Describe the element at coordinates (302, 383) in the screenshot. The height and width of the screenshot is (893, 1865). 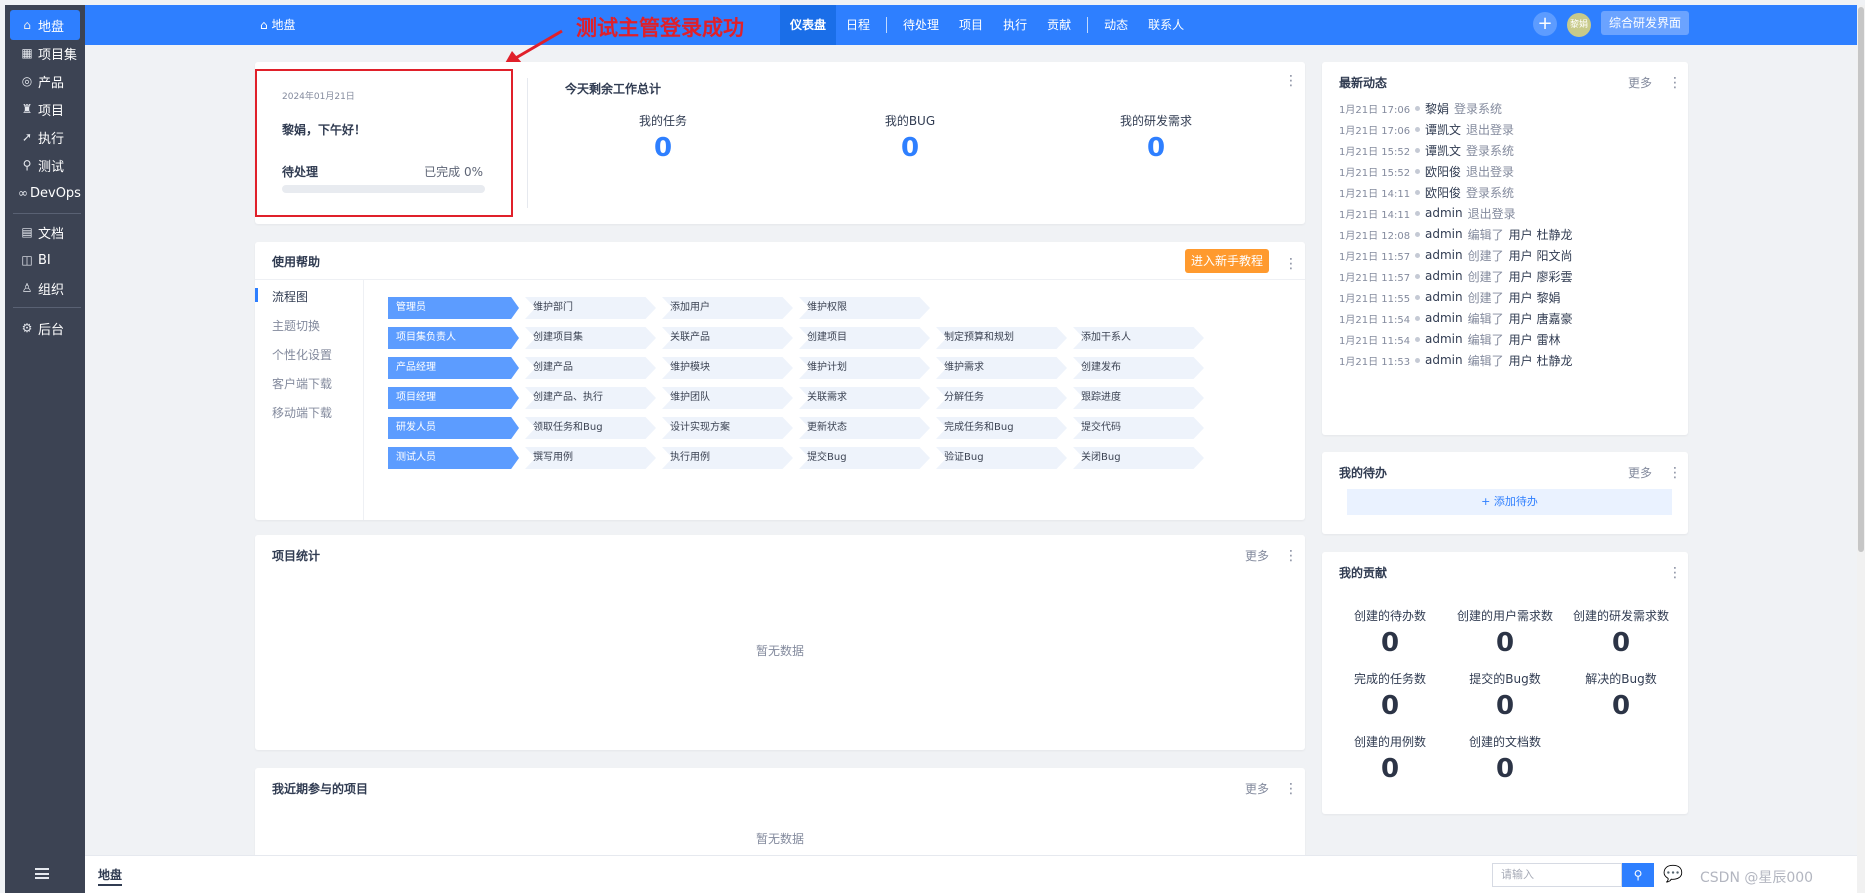
I see `tab-client-download: 客户端下载` at that location.